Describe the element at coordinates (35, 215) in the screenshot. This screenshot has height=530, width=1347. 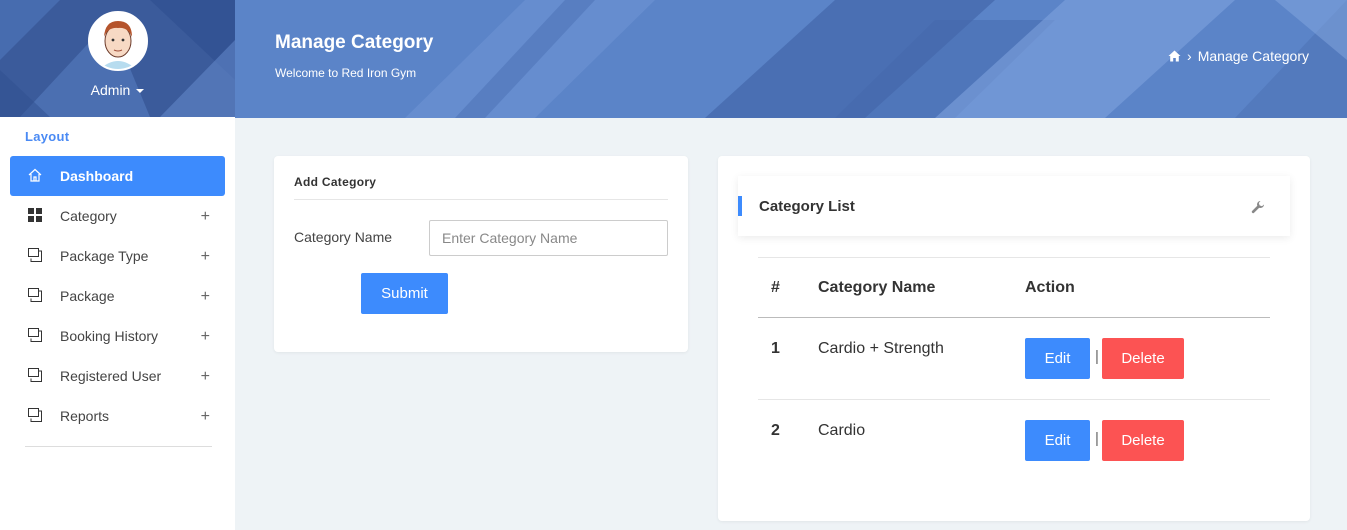
I see `grid-icon` at that location.